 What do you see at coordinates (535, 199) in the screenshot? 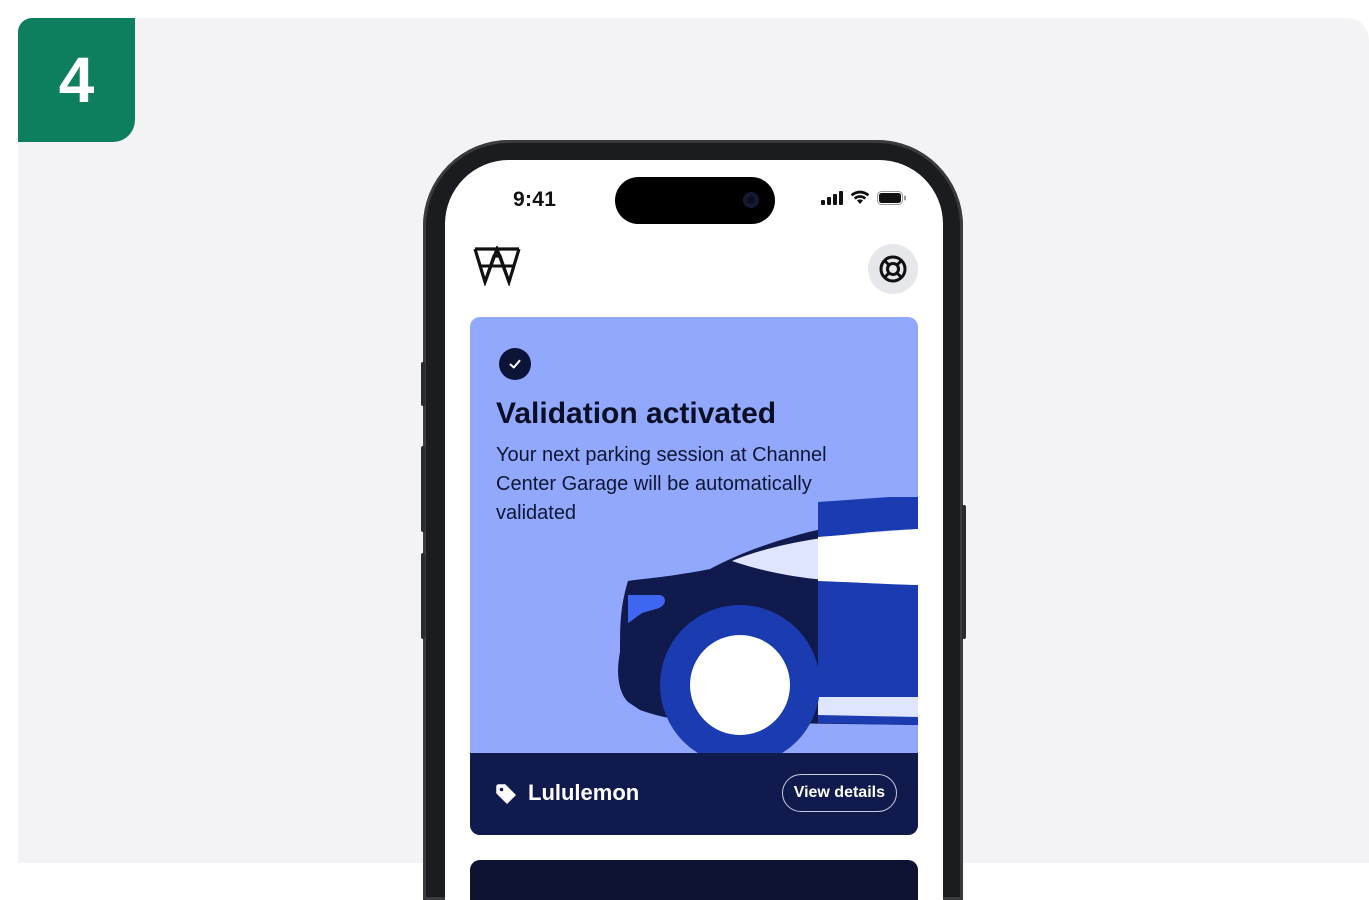
I see `status-time: 9:41` at bounding box center [535, 199].